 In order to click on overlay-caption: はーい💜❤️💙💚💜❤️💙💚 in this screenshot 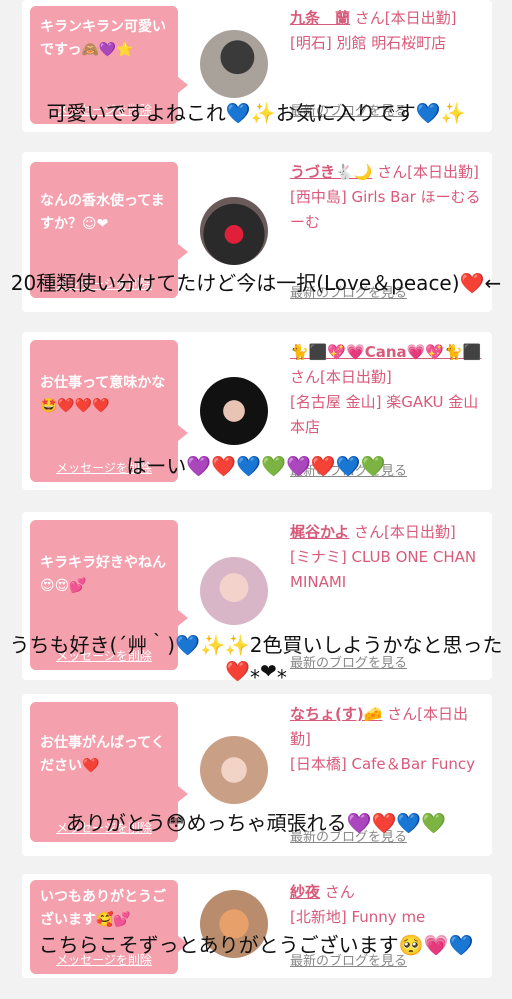, I will do `click(256, 466)`.